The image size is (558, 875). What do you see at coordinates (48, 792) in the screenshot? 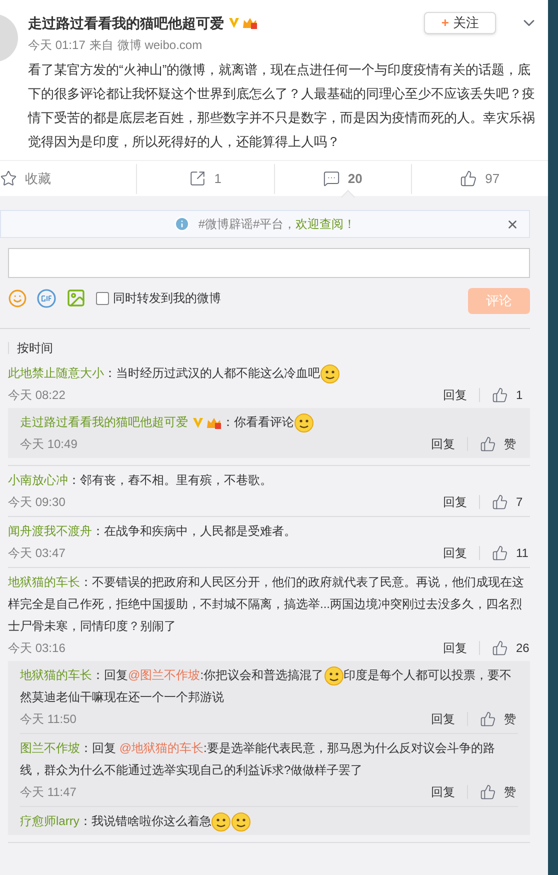
I see `comment-time: 今天 11:47` at bounding box center [48, 792].